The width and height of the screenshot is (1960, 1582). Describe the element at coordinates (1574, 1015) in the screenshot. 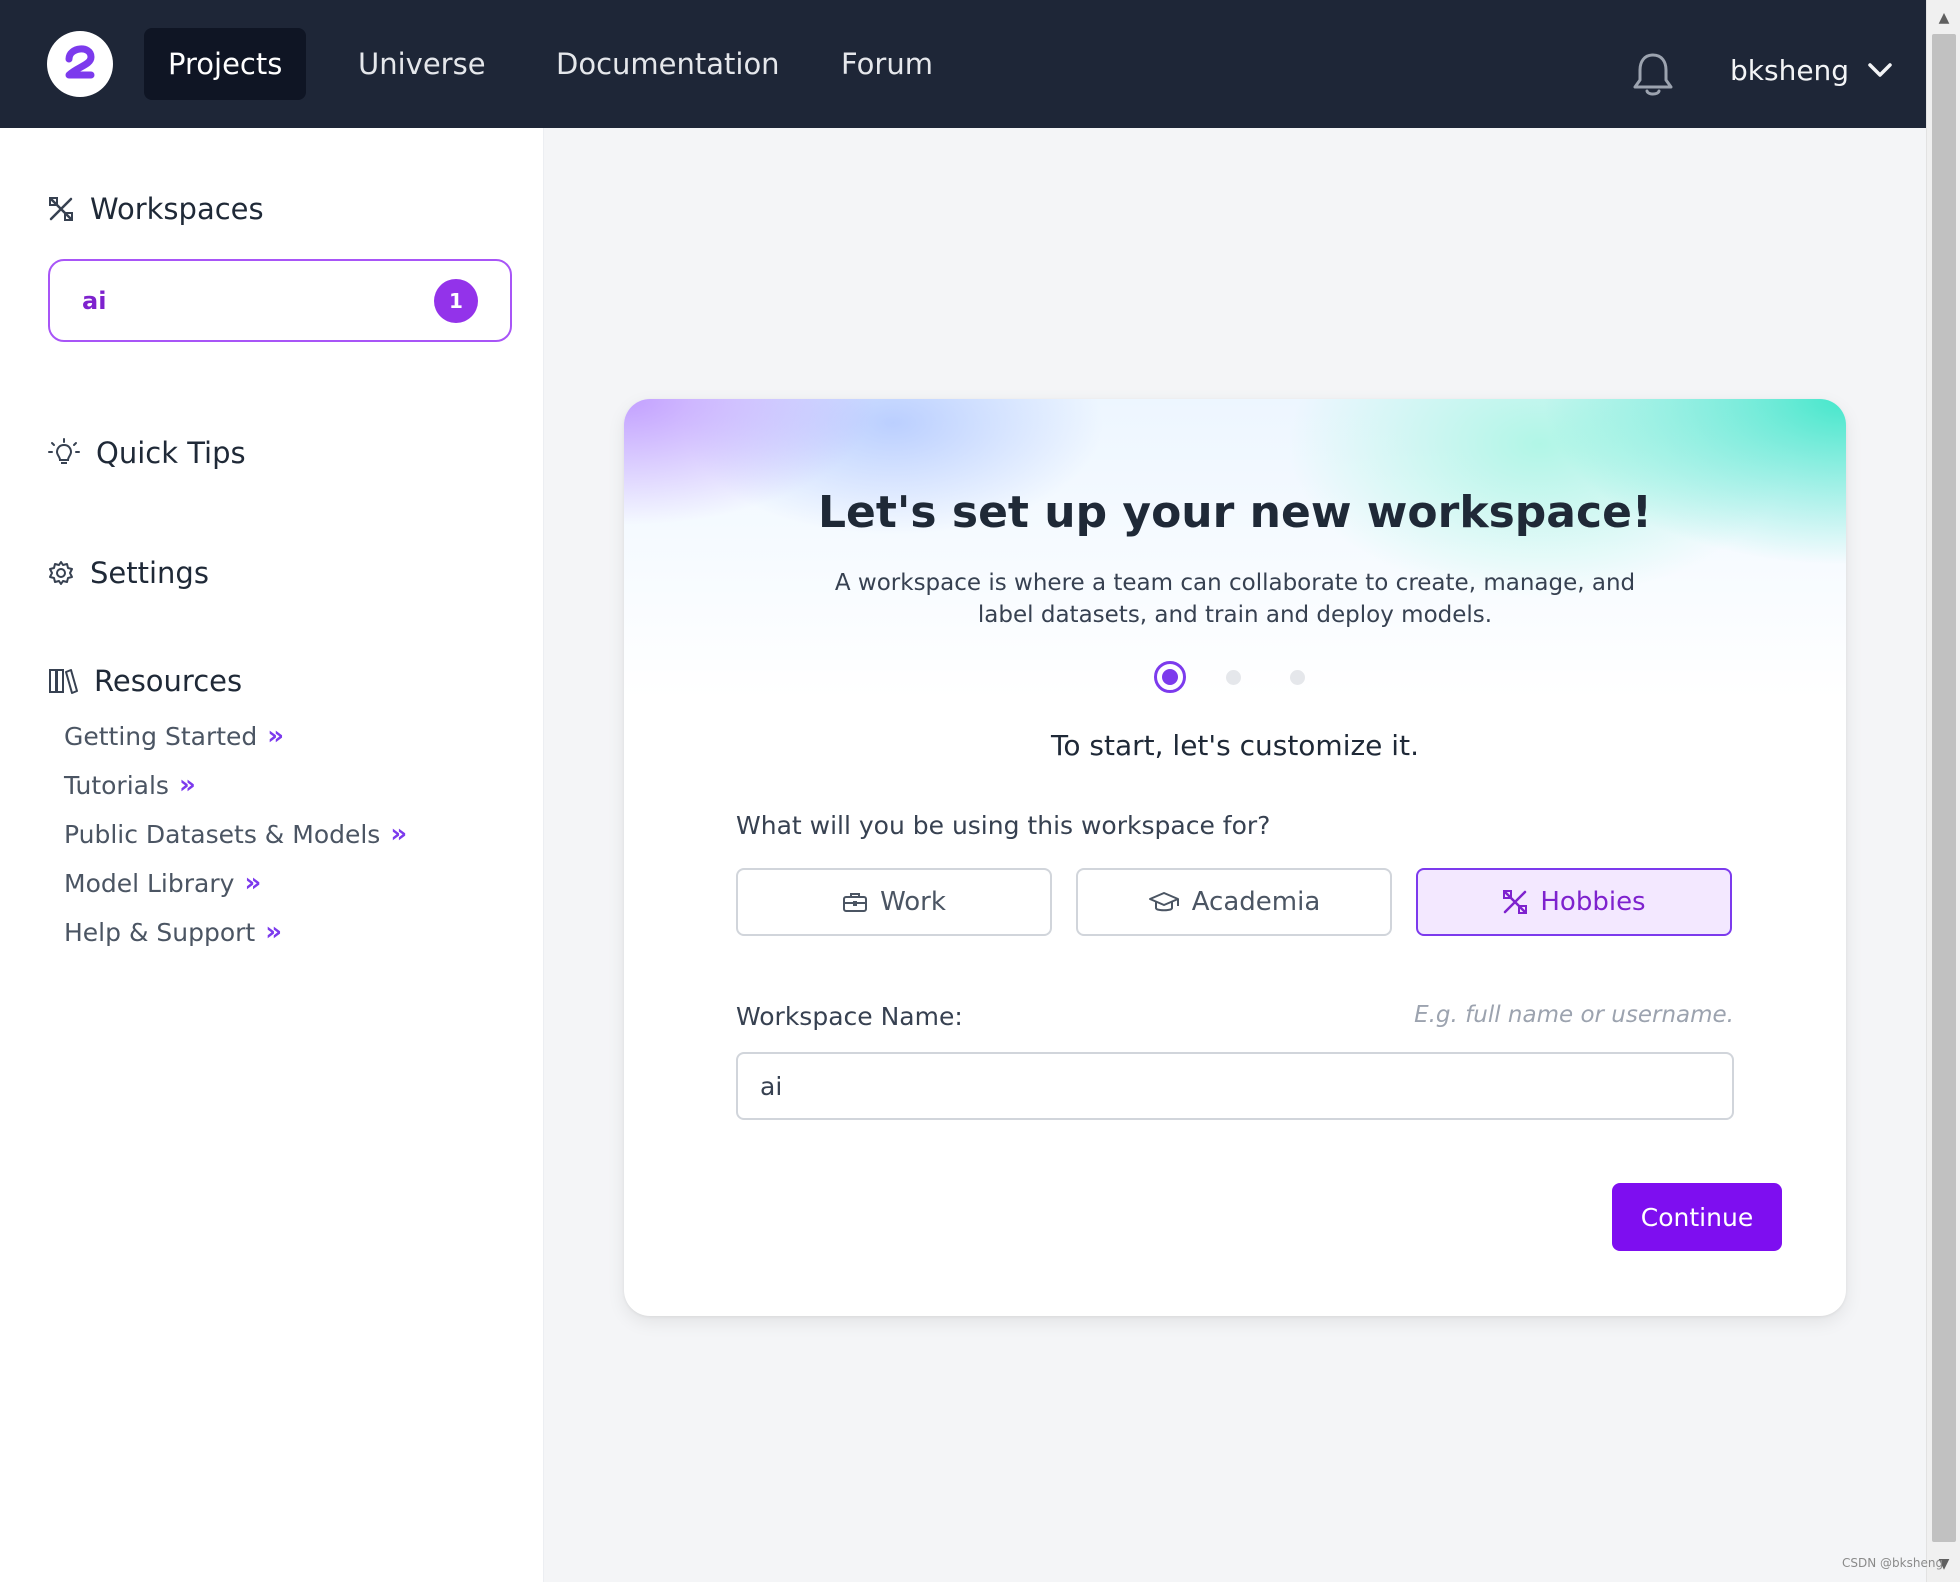

I see `workspace-name-hint: E.g. full name or username.` at that location.